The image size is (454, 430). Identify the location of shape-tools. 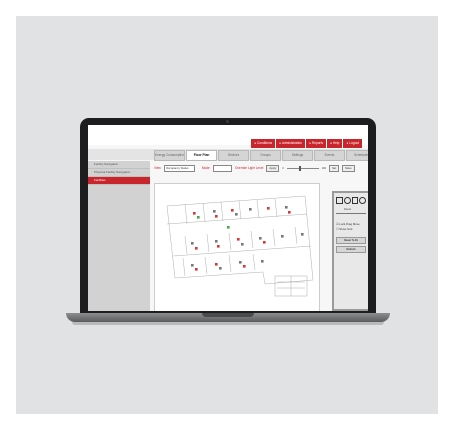
(351, 200).